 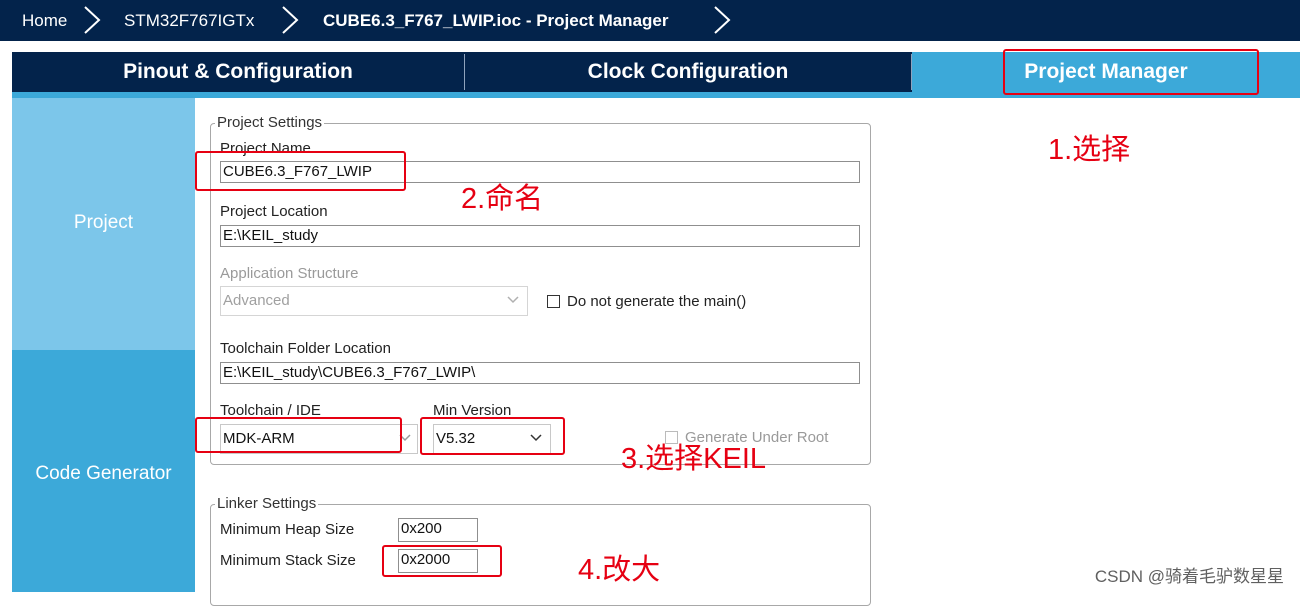 What do you see at coordinates (305, 348) in the screenshot?
I see `toolchain-folder-label: Toolchain Folder Location` at bounding box center [305, 348].